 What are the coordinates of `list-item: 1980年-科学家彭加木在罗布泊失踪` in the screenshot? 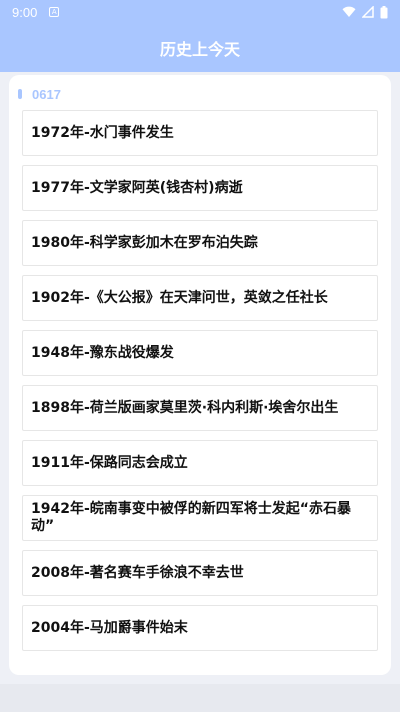 It's located at (200, 243).